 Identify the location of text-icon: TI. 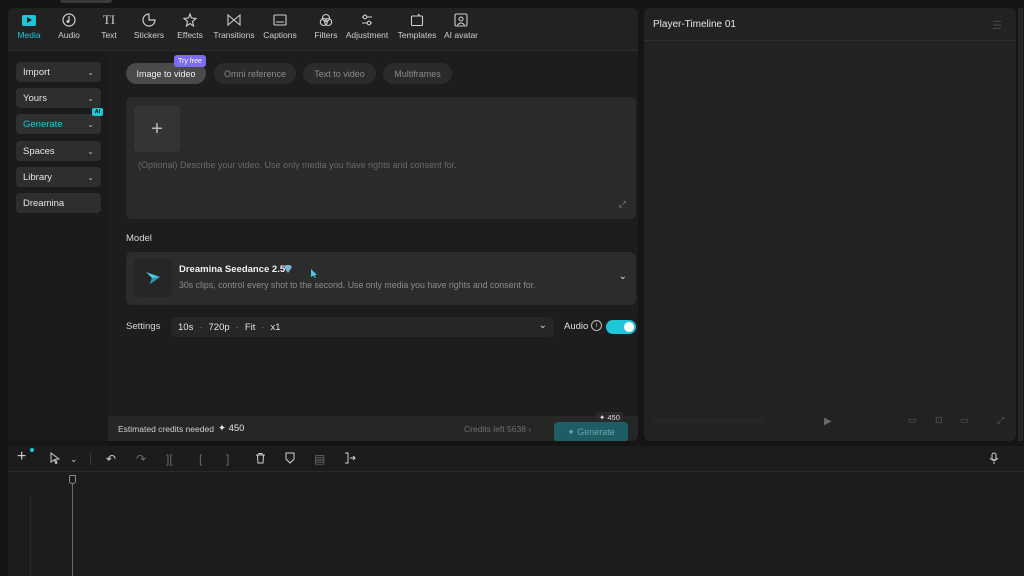
(109, 19).